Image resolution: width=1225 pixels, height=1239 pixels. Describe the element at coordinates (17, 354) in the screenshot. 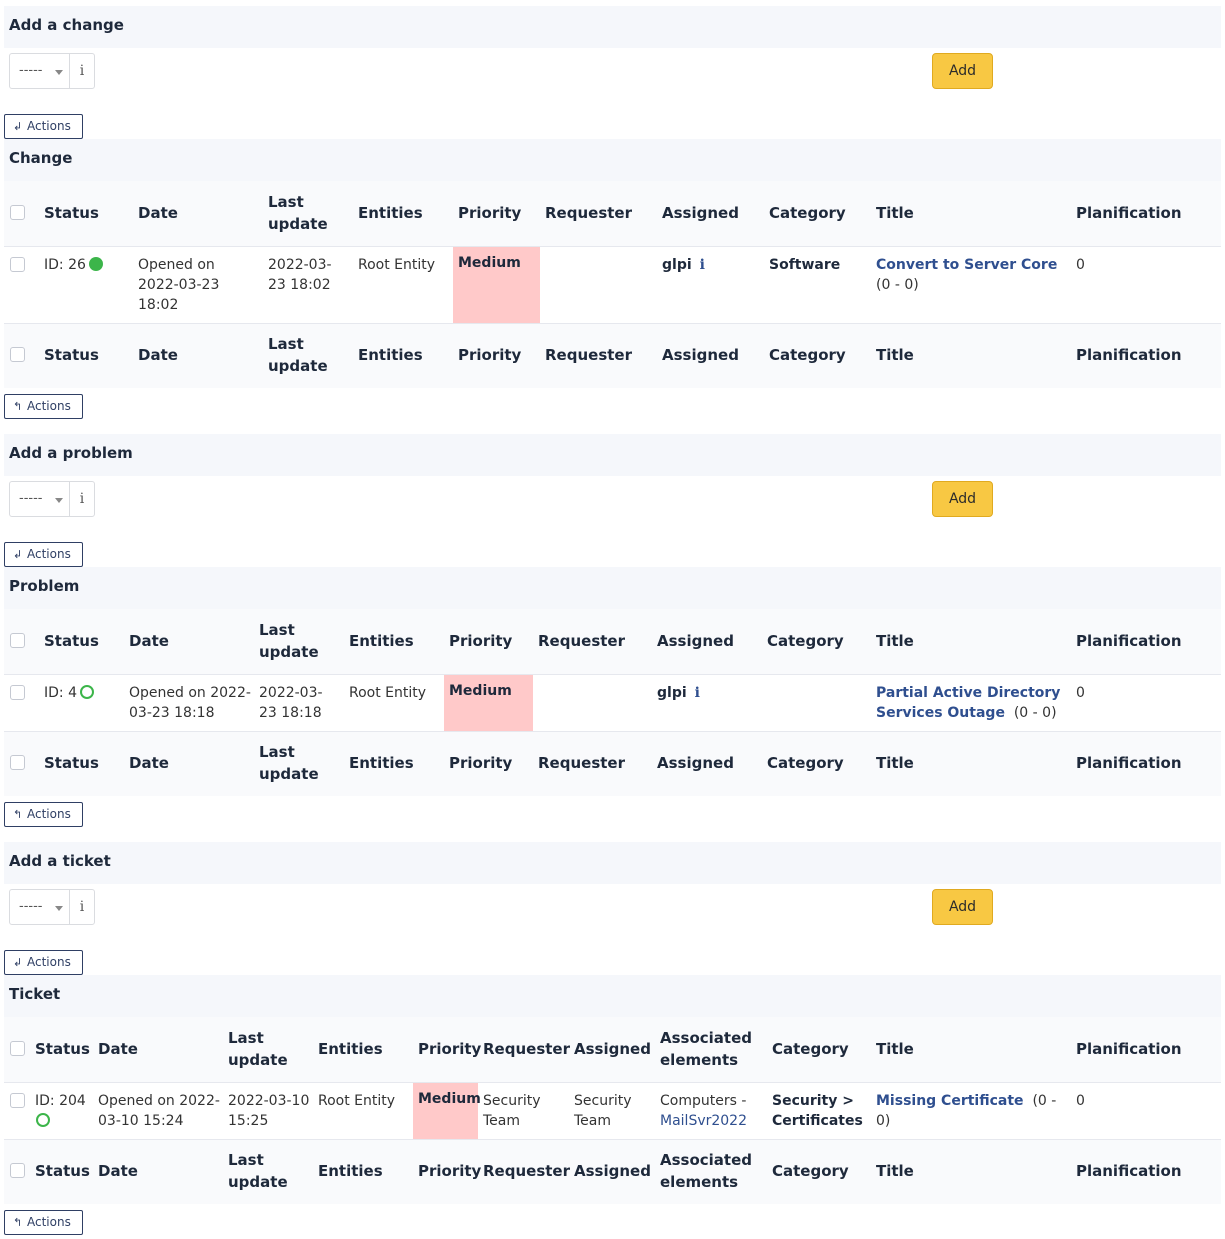

I see `change-select-all-checkbox-footer` at that location.